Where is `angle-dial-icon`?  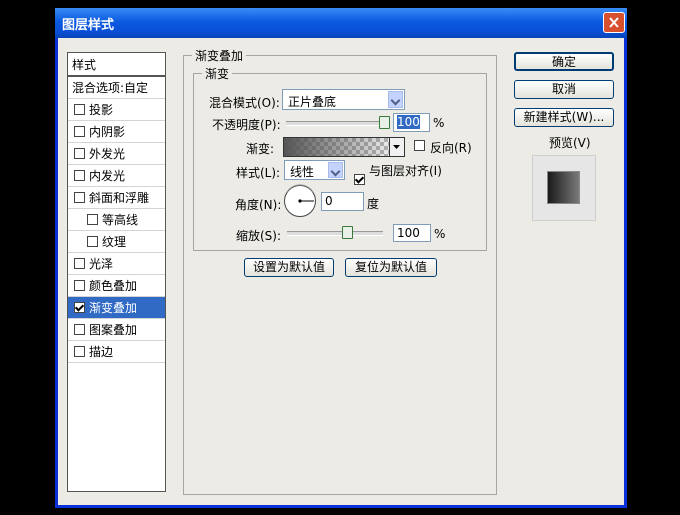 angle-dial-icon is located at coordinates (300, 200).